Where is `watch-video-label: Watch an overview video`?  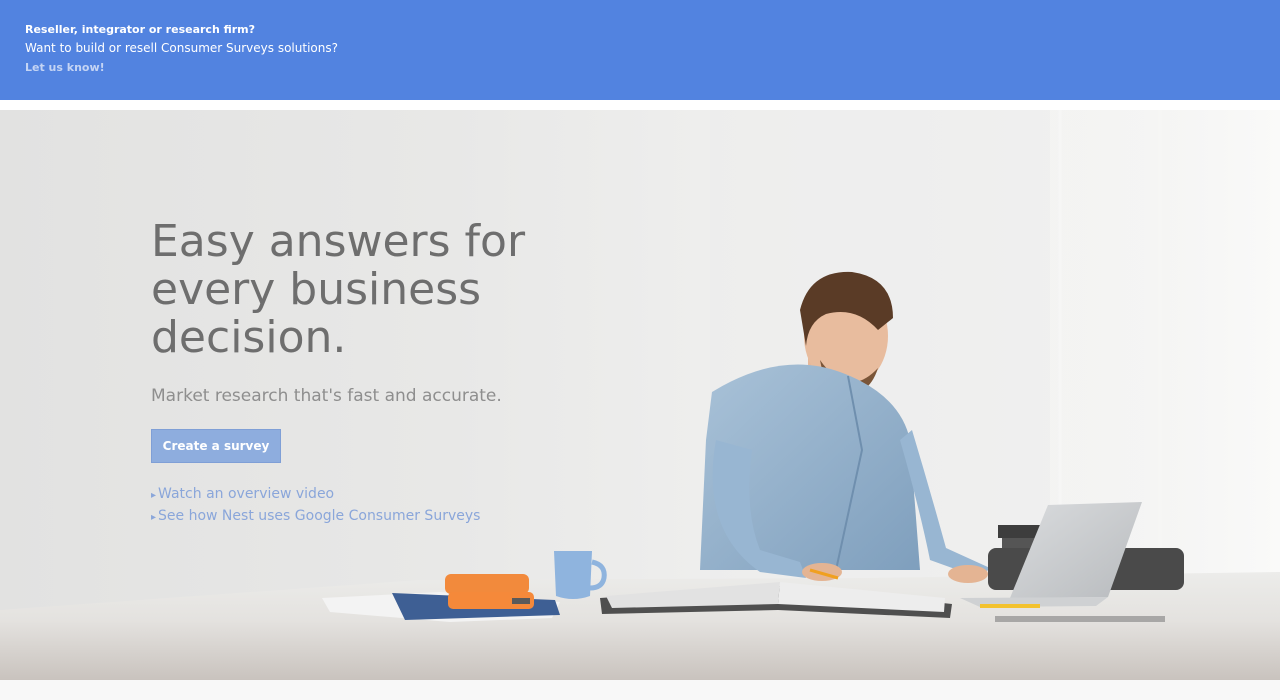 watch-video-label: Watch an overview video is located at coordinates (246, 494).